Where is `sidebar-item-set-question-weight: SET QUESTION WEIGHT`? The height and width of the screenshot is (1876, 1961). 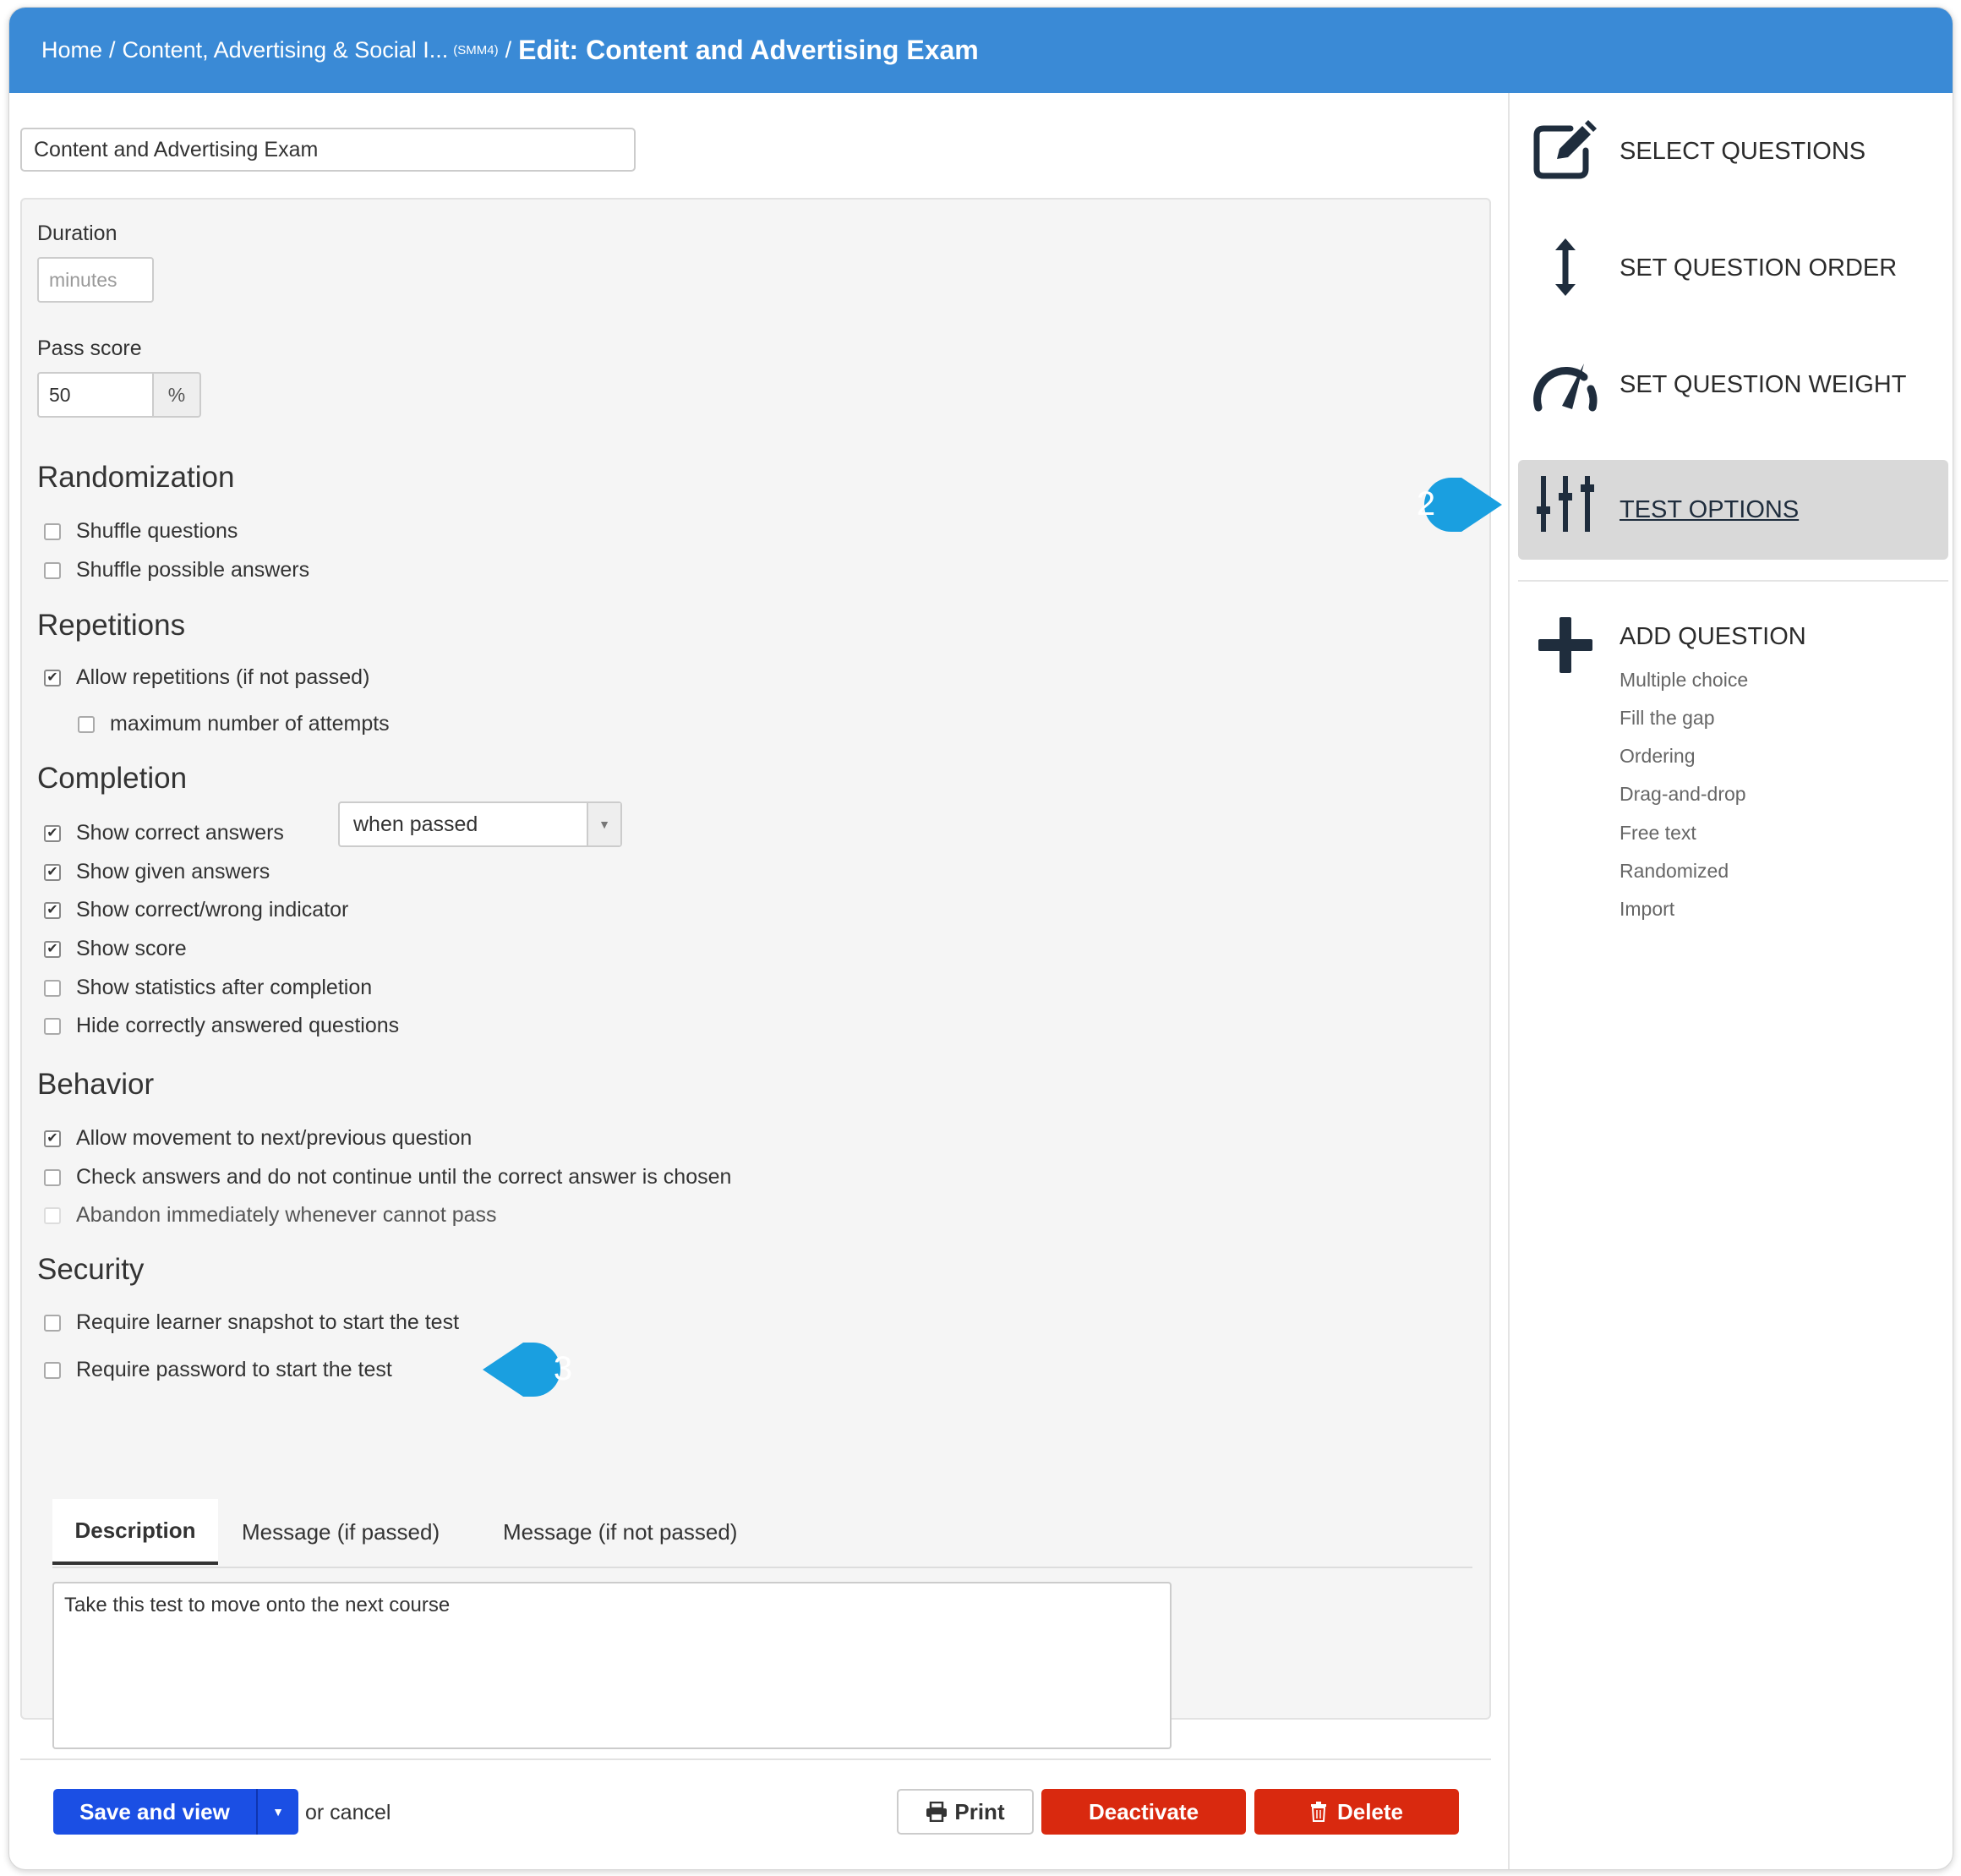 sidebar-item-set-question-weight: SET QUESTION WEIGHT is located at coordinates (1732, 385).